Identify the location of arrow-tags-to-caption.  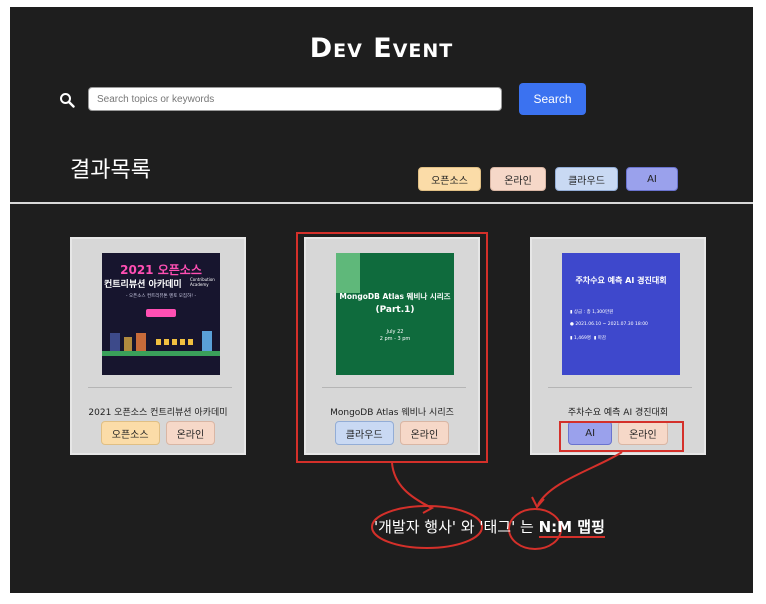
(580, 478).